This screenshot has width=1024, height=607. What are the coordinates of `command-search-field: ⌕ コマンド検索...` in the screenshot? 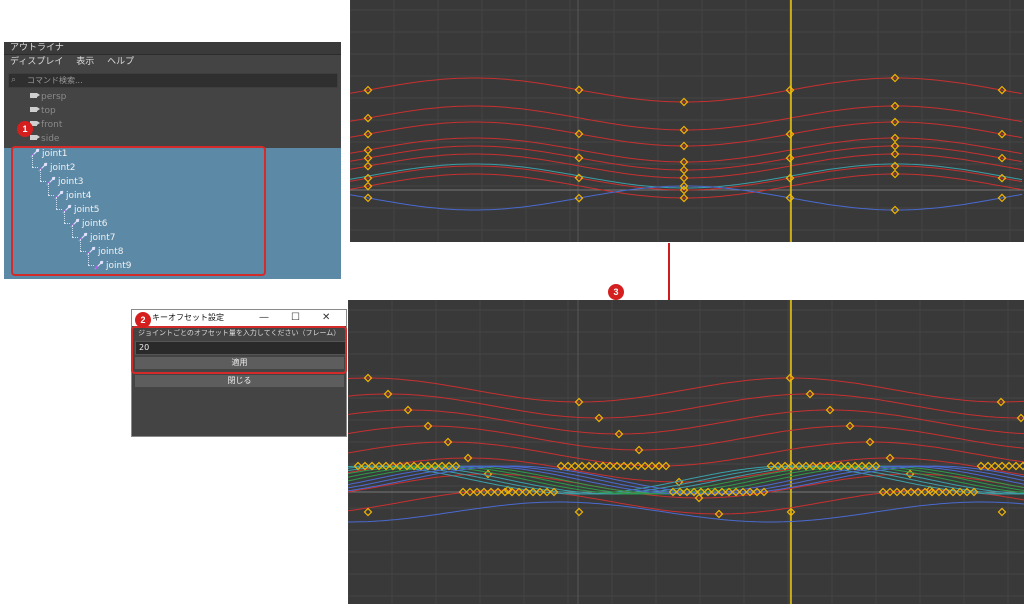 It's located at (173, 80).